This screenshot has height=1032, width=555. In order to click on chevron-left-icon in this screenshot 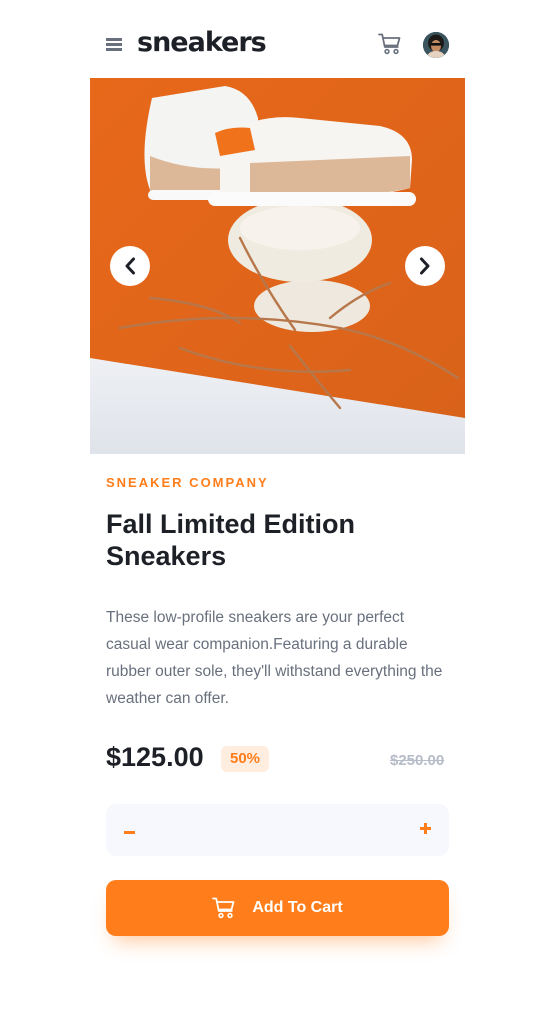, I will do `click(130, 266)`.